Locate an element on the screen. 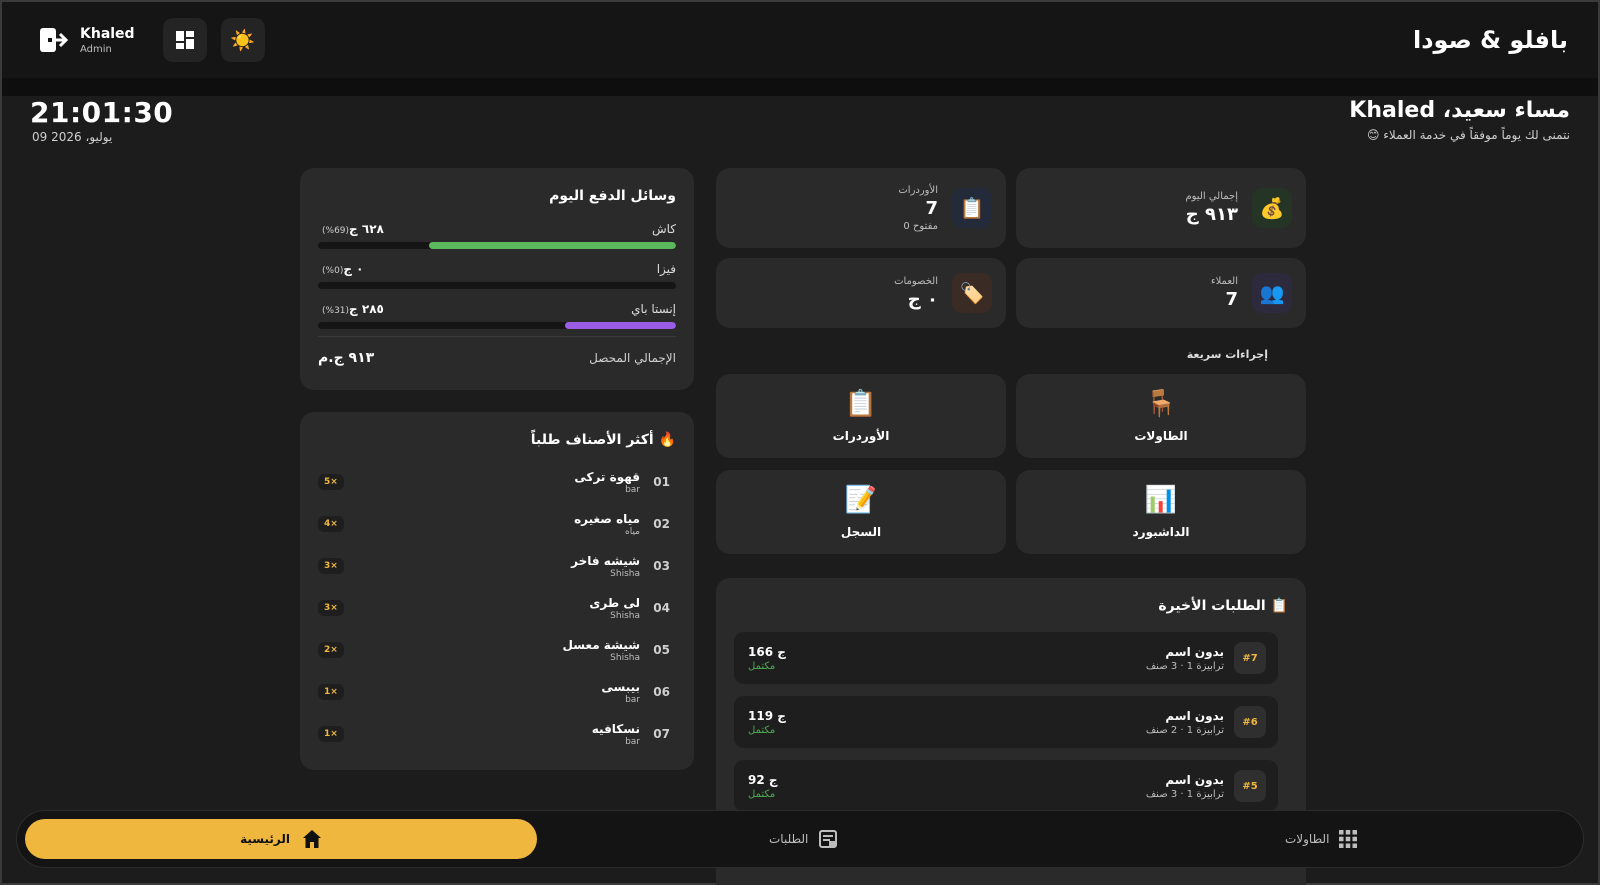 The height and width of the screenshot is (885, 1600). stat-label: العملاء is located at coordinates (1224, 281).